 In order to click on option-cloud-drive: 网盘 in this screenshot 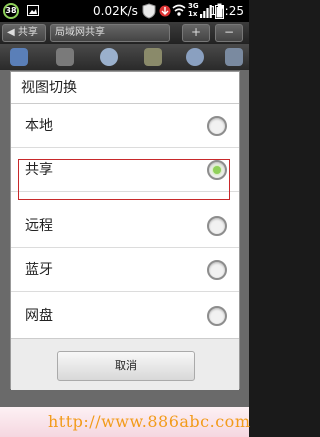, I will do `click(125, 316)`.